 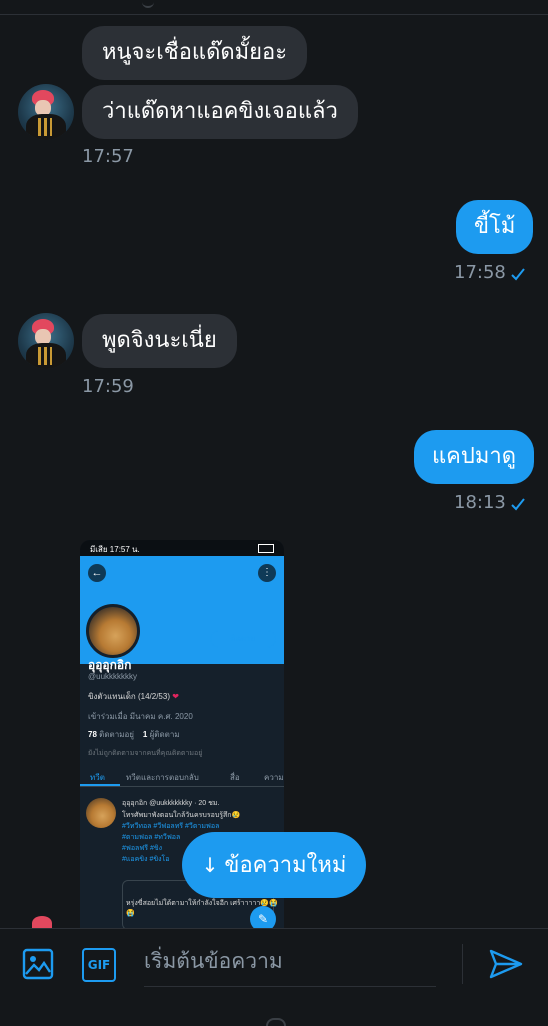 I want to click on message-text: พูดจิงนะเนี่ย, so click(x=159, y=340).